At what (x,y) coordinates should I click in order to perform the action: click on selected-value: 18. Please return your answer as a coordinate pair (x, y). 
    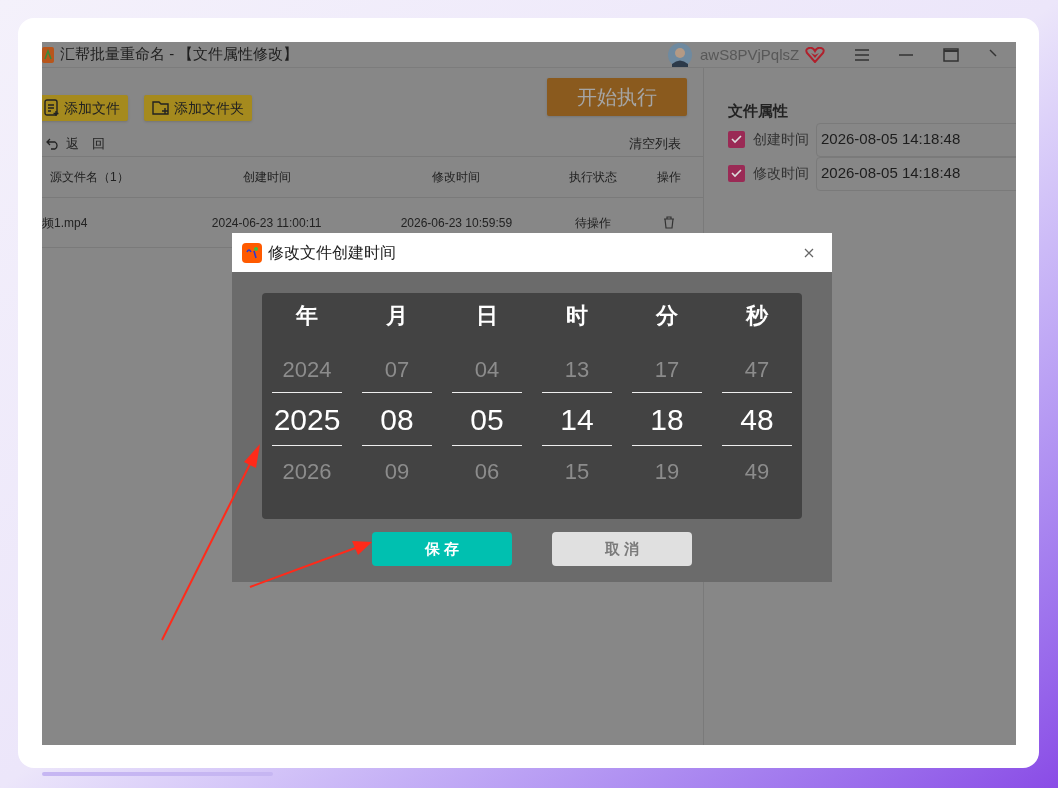
    Looking at the image, I should click on (667, 419).